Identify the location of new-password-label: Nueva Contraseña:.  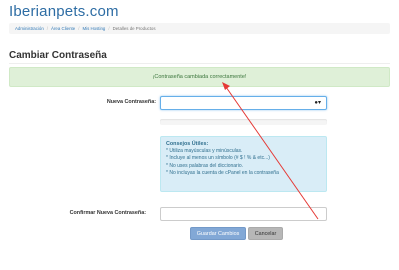
(131, 102).